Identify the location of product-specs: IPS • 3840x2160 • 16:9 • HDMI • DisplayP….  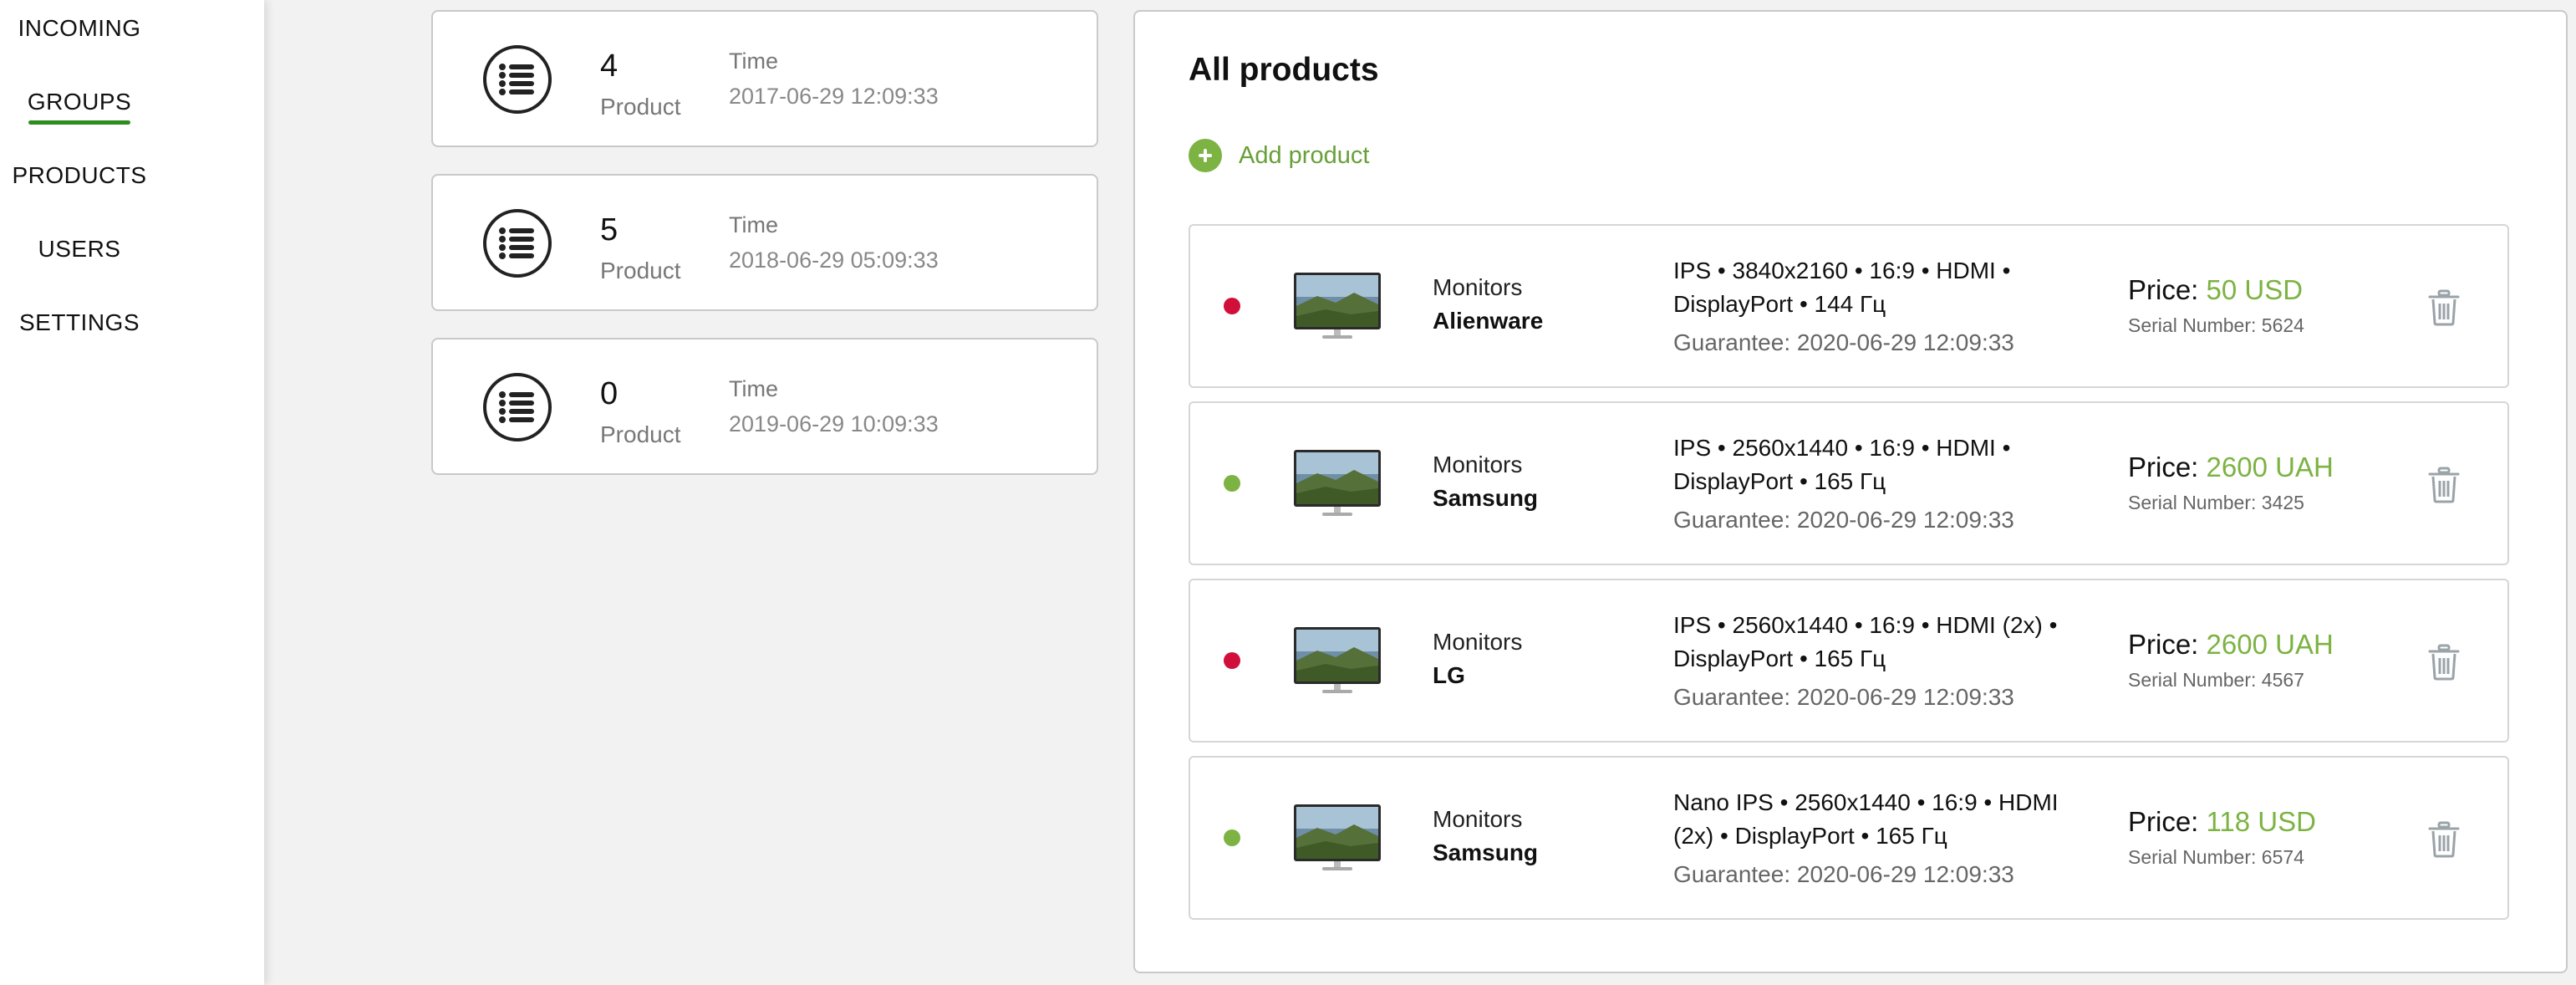
(1842, 287).